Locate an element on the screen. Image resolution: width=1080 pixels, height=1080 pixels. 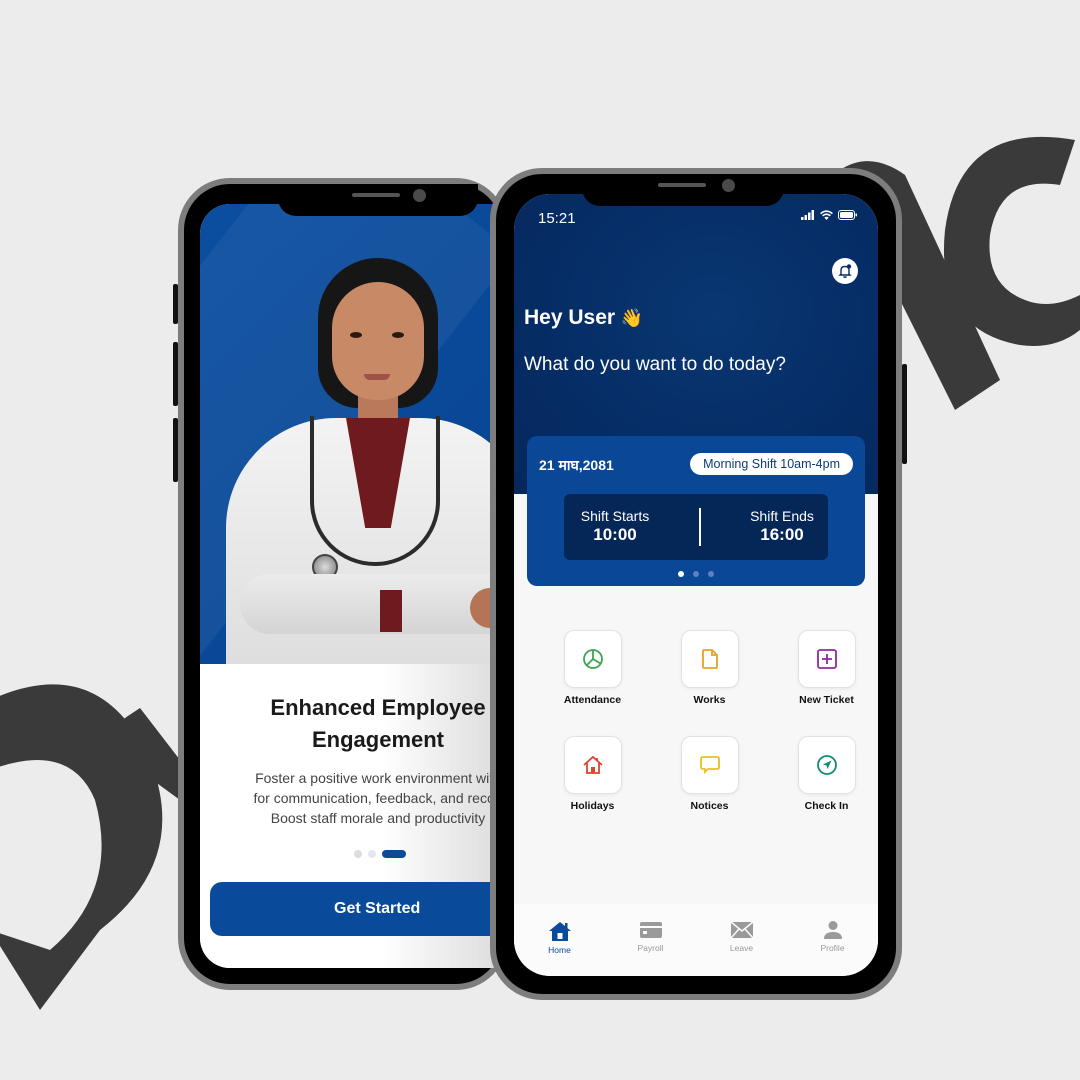
onboarding-title: Enhanced Employee Engagement is located at coordinates (351, 724).